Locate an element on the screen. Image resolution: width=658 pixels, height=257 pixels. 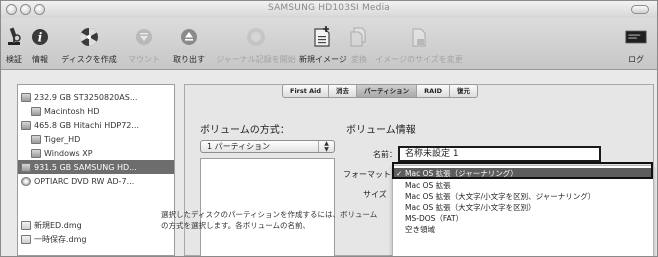
volume-item-macintosh-hd: Macintosh HD is located at coordinates (96, 111).